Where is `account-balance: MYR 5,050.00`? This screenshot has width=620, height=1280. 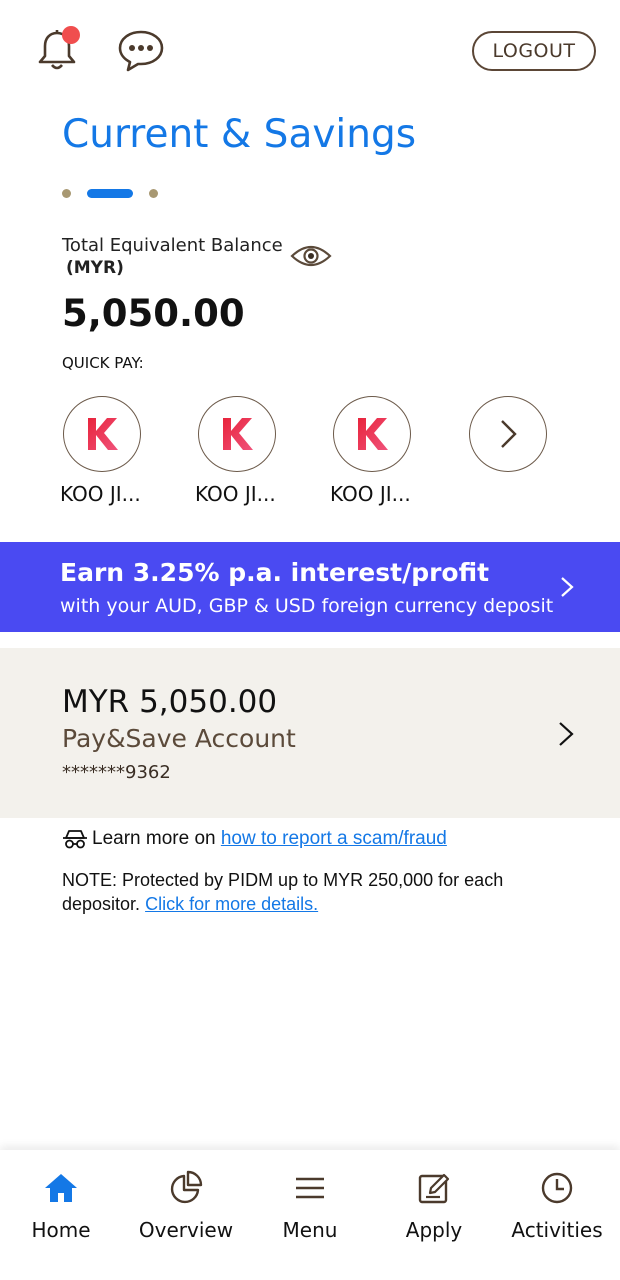
account-balance: MYR 5,050.00 is located at coordinates (170, 702).